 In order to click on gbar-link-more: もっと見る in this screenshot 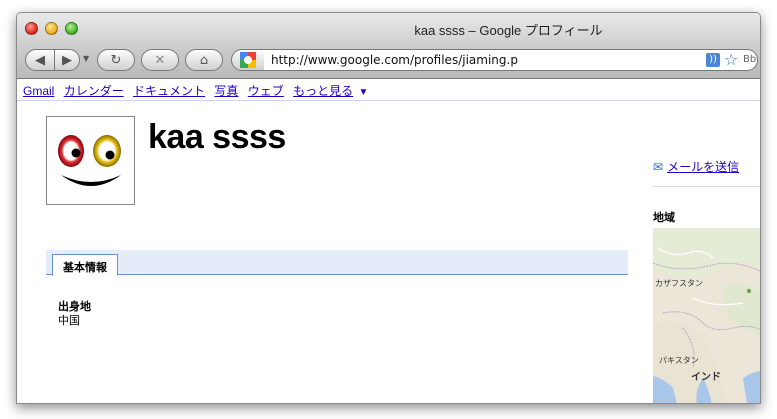, I will do `click(323, 91)`.